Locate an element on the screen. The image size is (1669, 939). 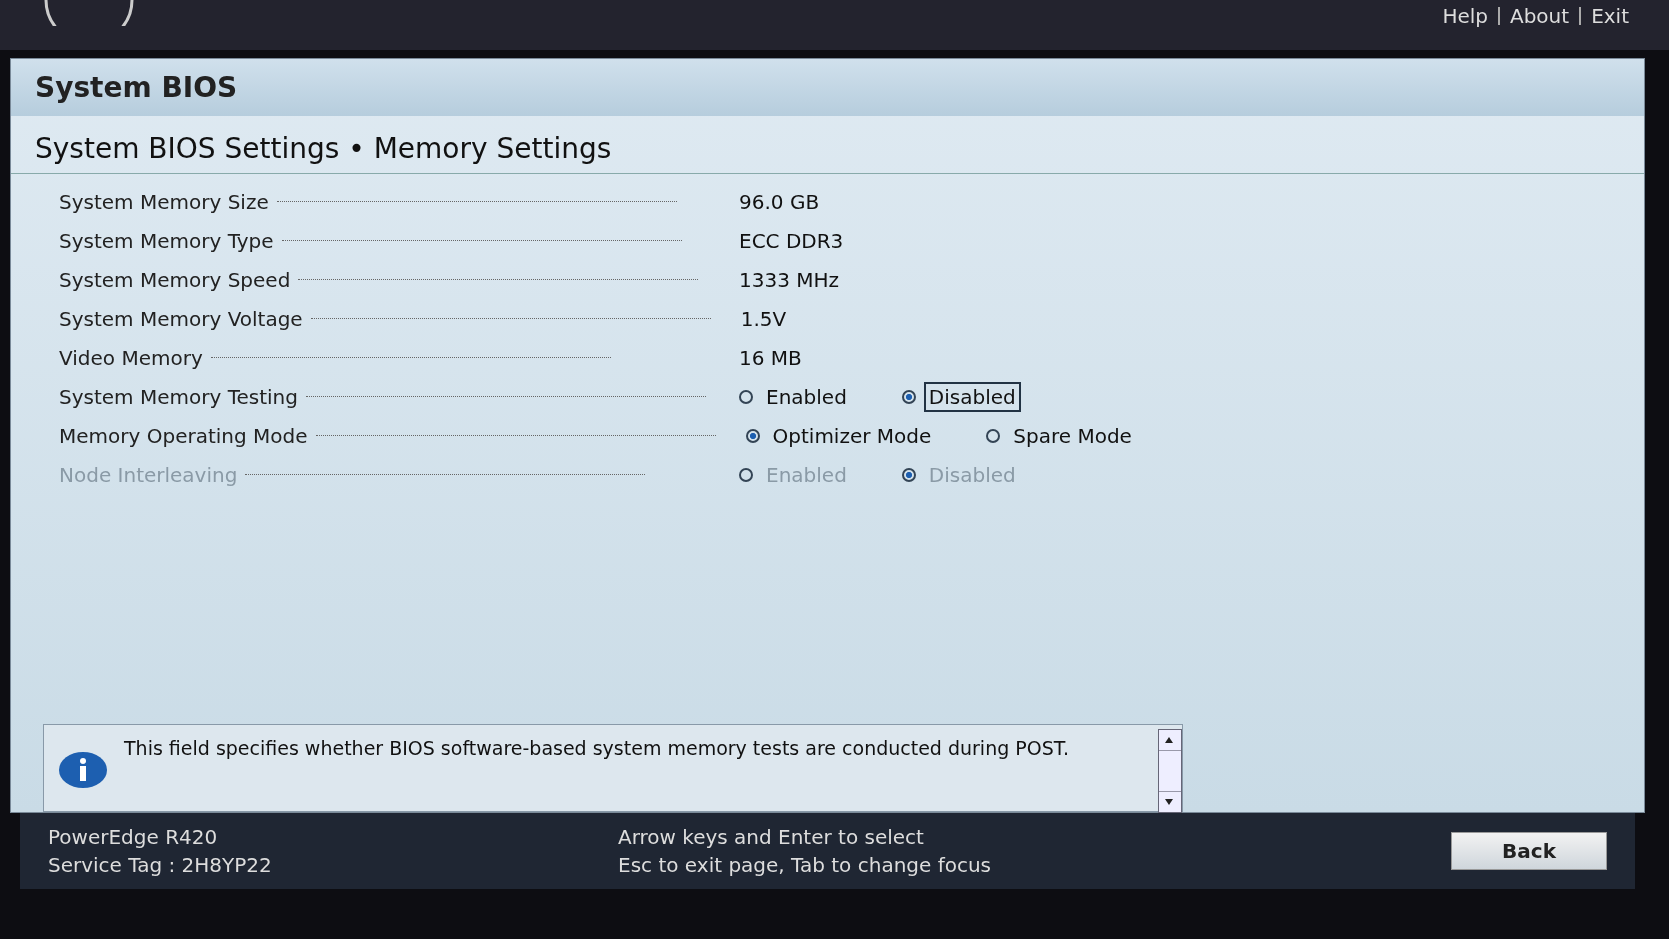
header-link: About is located at coordinates (1534, 16).